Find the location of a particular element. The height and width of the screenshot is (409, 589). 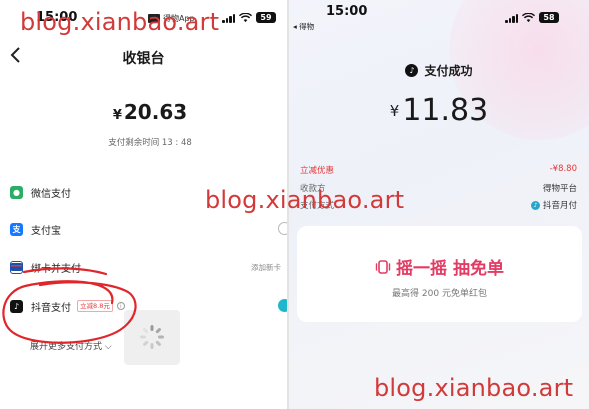

status-icons: 59 is located at coordinates (249, 17).